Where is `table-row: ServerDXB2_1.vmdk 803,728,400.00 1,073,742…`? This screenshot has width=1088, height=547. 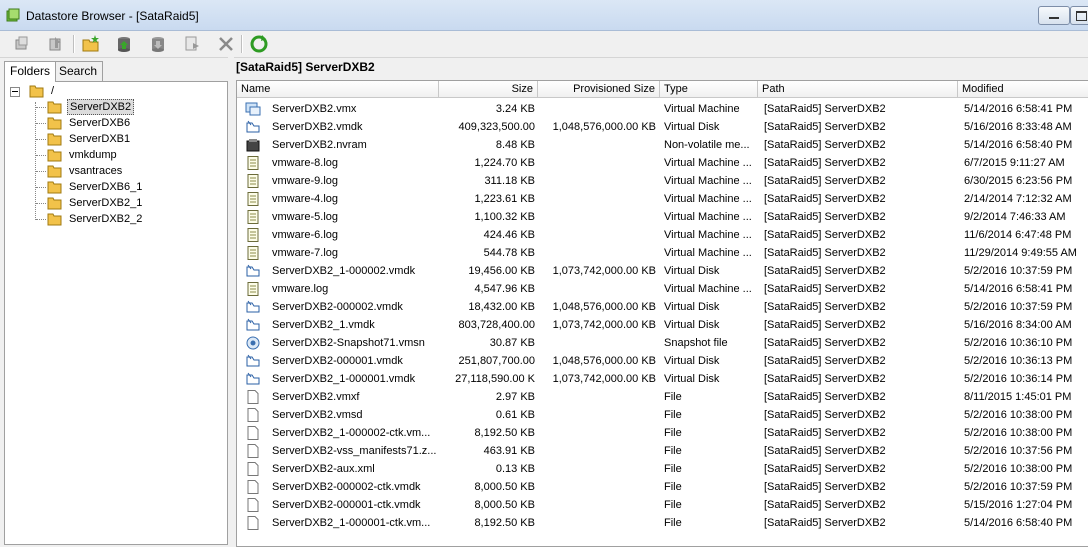
table-row: ServerDXB2_1.vmdk 803,728,400.00 1,073,742… is located at coordinates (662, 325).